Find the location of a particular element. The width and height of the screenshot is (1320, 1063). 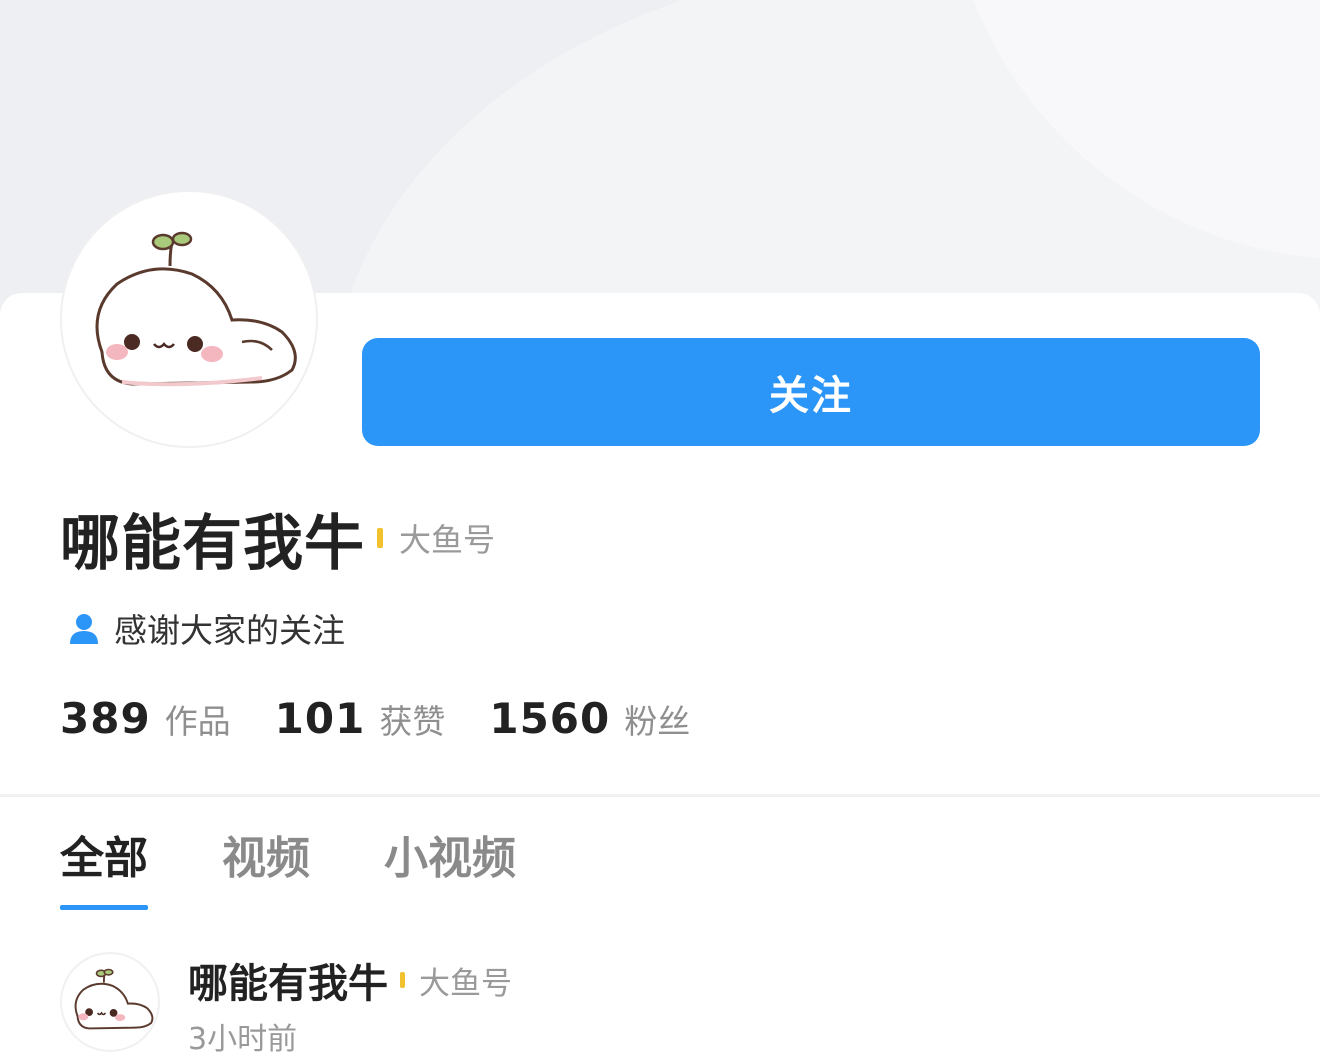

tab-short-videos-label: 小视频 is located at coordinates (450, 858).